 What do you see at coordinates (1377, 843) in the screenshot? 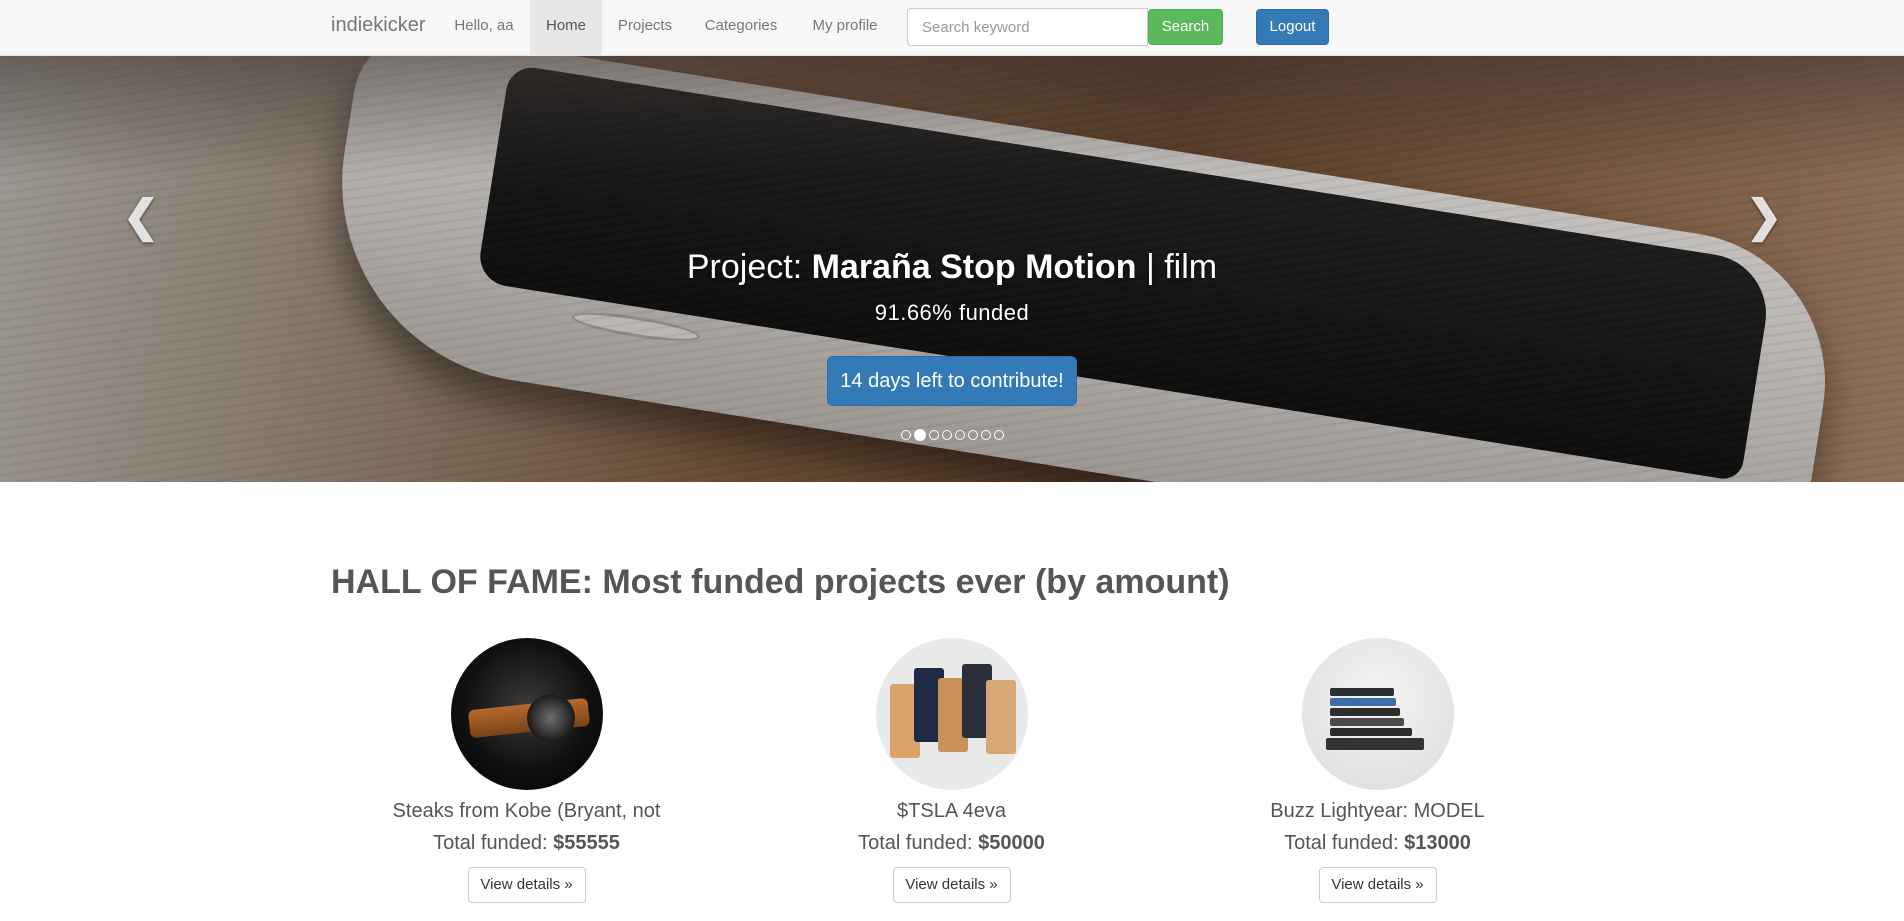
I see `project-funded: Total funded: $13000` at bounding box center [1377, 843].